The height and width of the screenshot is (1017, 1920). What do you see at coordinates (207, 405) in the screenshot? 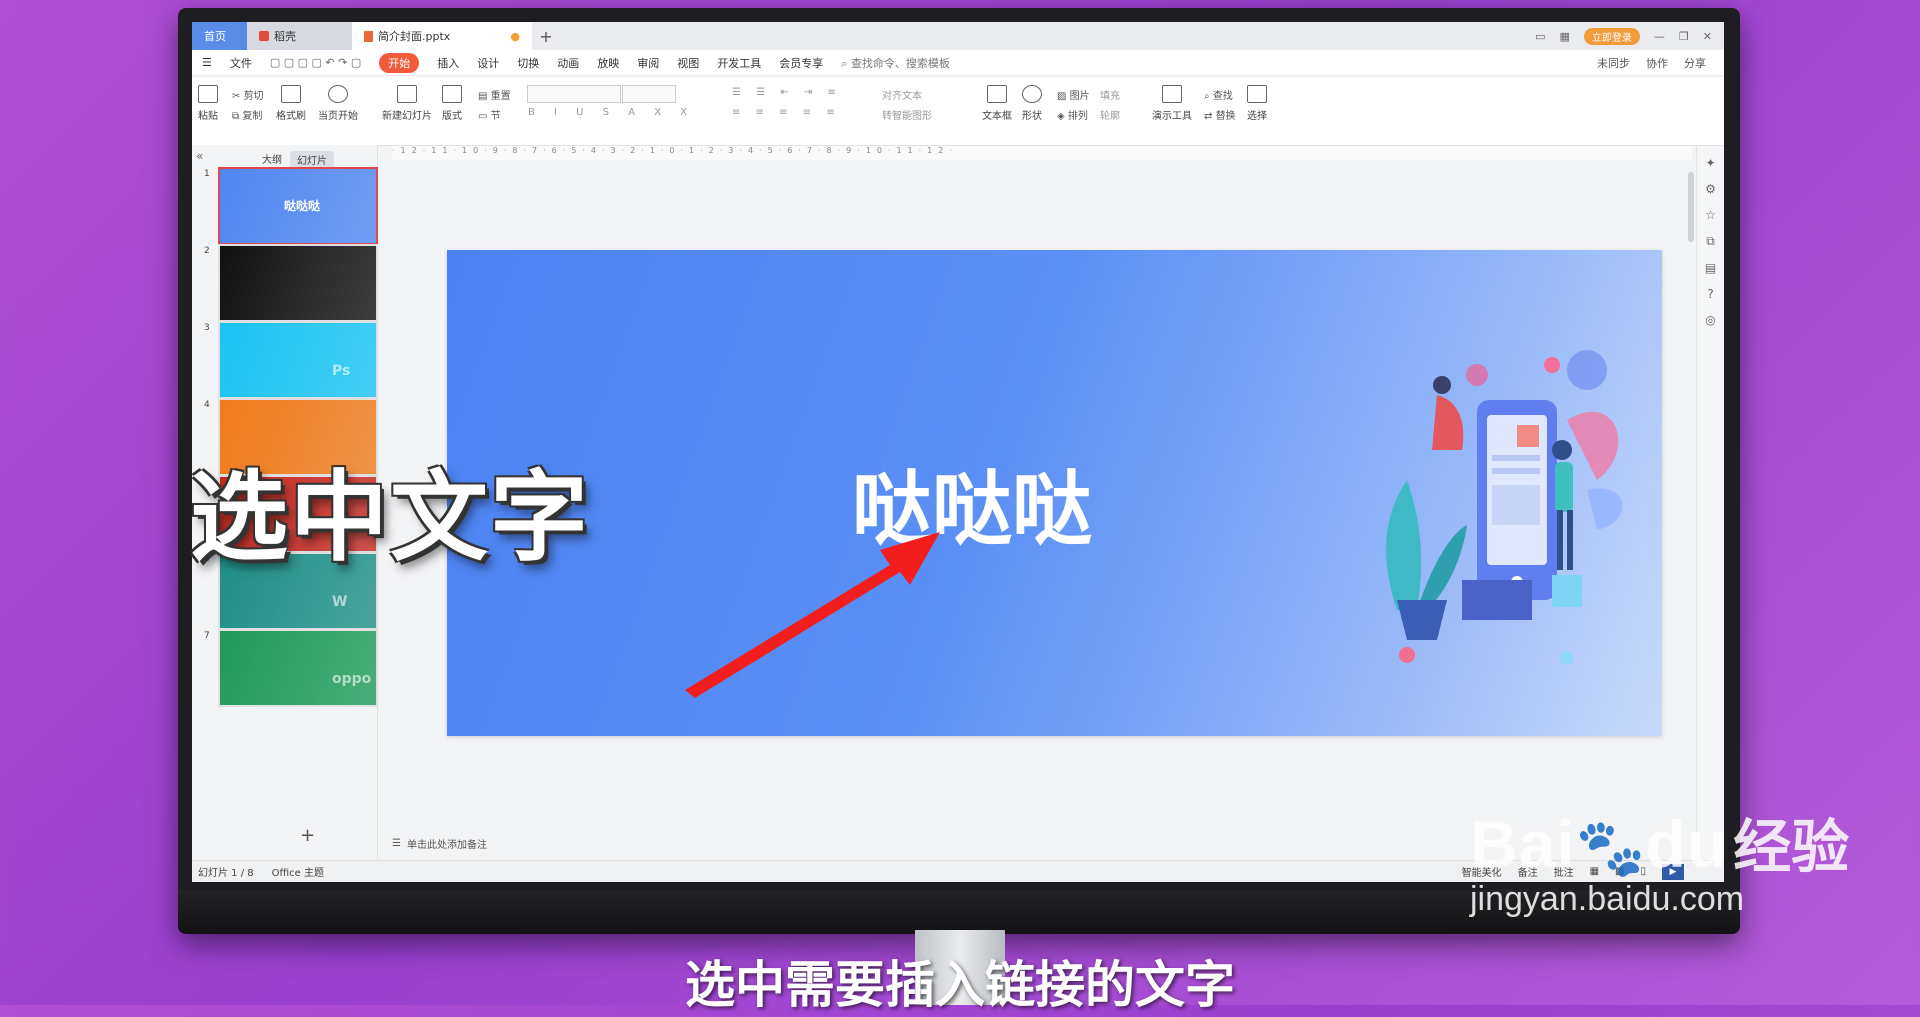
I see `slide-thumbnail-number: 4` at bounding box center [207, 405].